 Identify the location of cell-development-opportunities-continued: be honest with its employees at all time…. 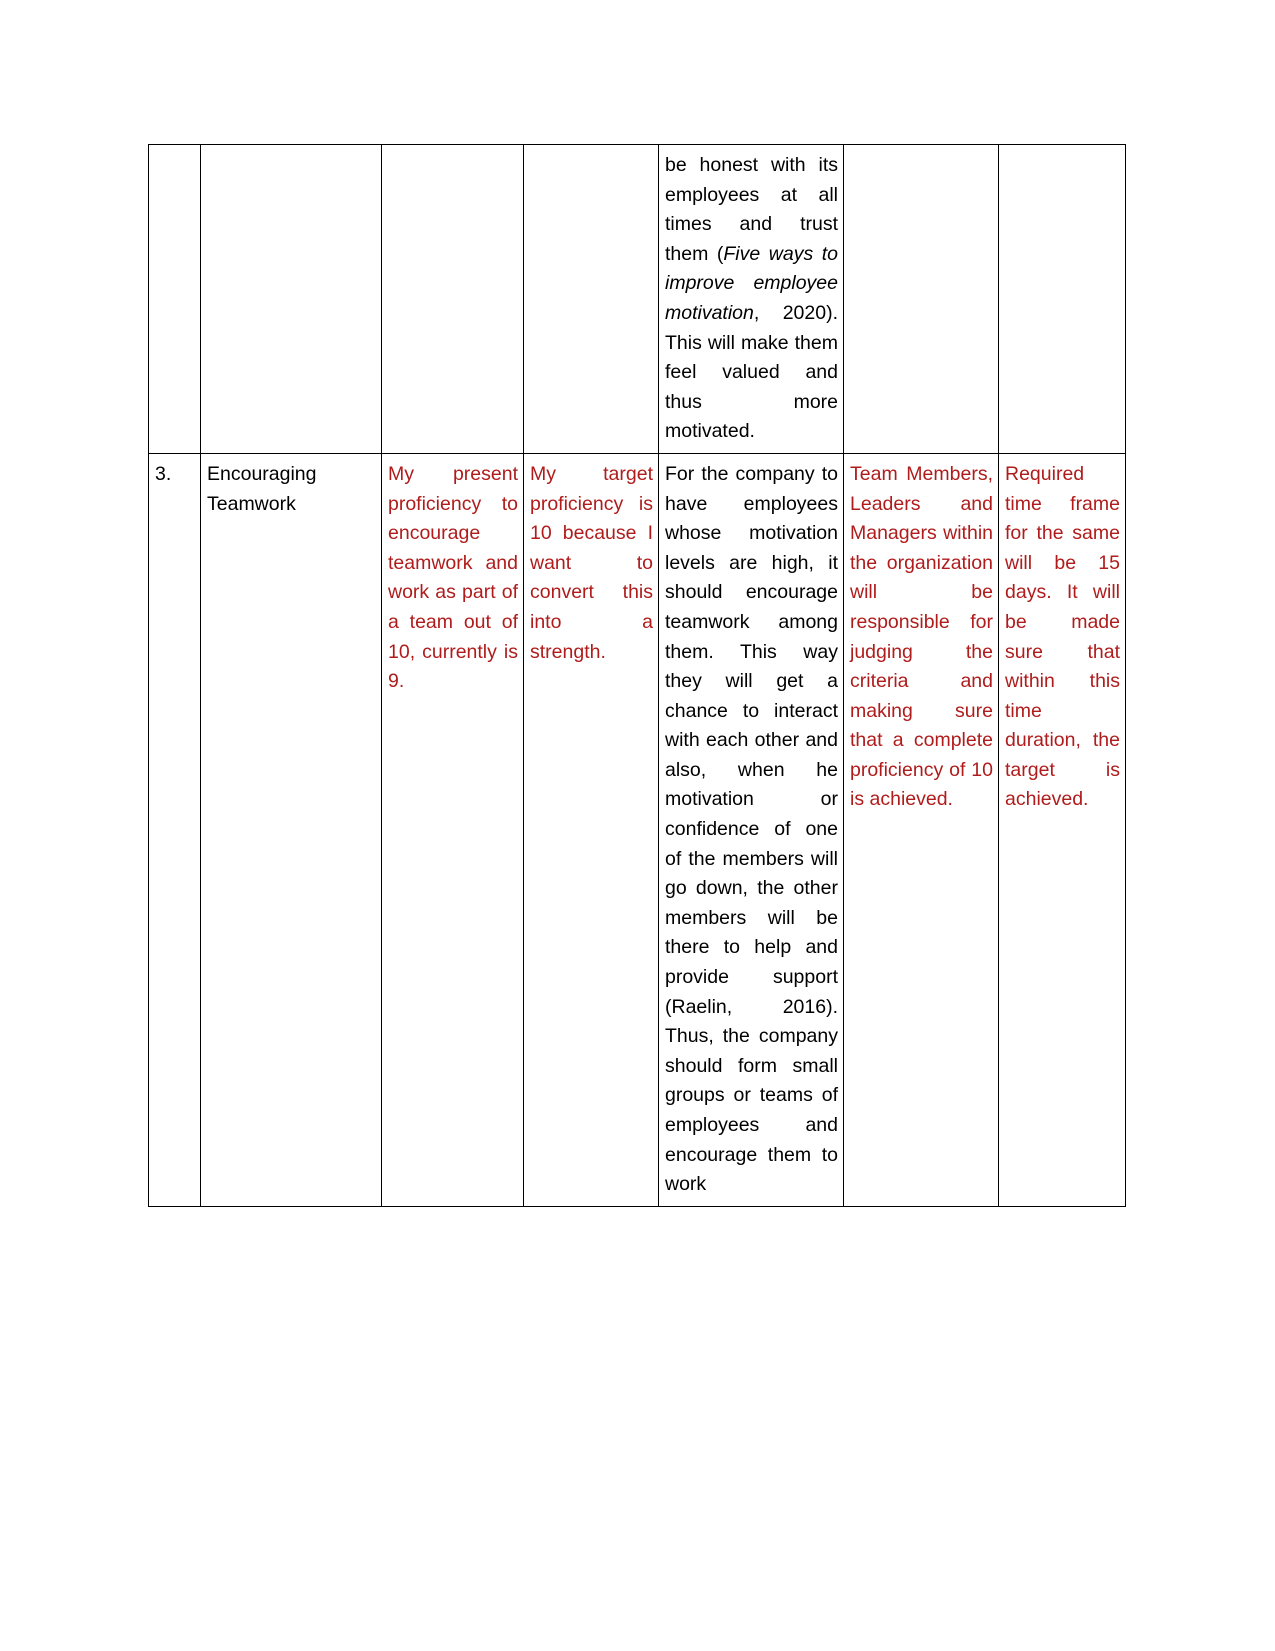
(751, 299).